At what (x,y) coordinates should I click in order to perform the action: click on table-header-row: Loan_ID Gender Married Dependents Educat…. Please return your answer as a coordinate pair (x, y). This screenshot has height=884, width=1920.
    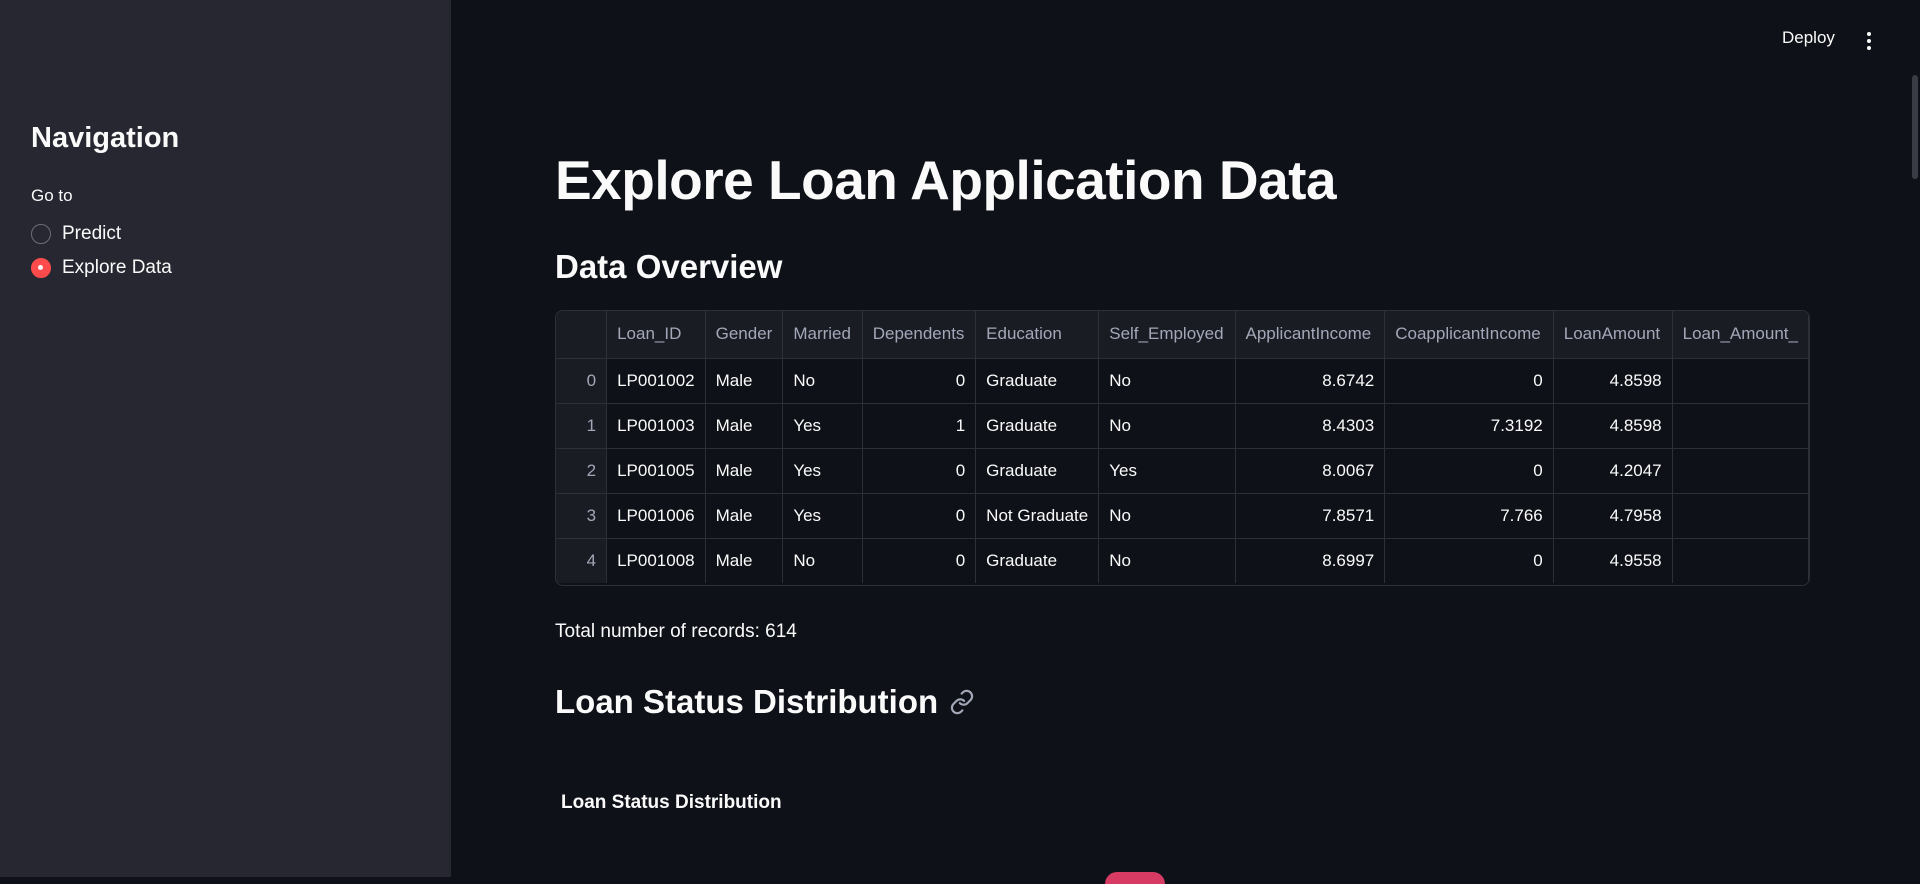
    Looking at the image, I should click on (1182, 335).